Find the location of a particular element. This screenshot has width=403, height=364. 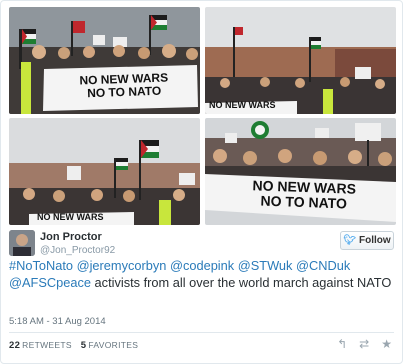

follow-button: 🐦︎ Follow is located at coordinates (367, 240).